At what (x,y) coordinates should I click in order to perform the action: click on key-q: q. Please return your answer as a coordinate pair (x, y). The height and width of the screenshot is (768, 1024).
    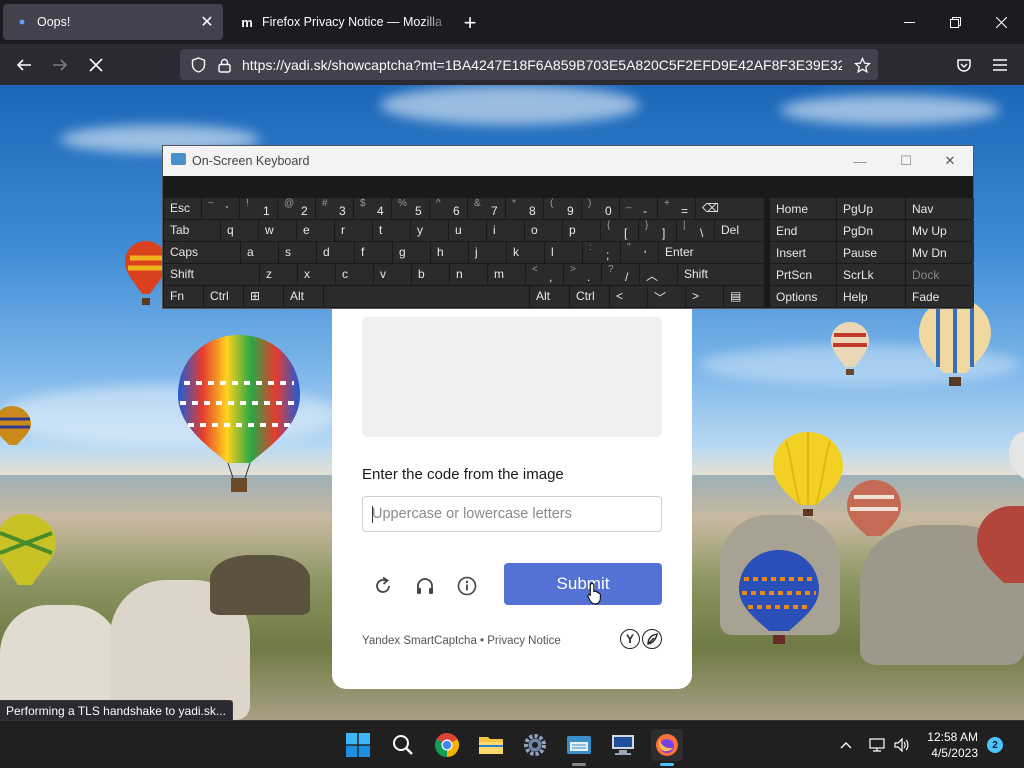
    Looking at the image, I should click on (239, 230).